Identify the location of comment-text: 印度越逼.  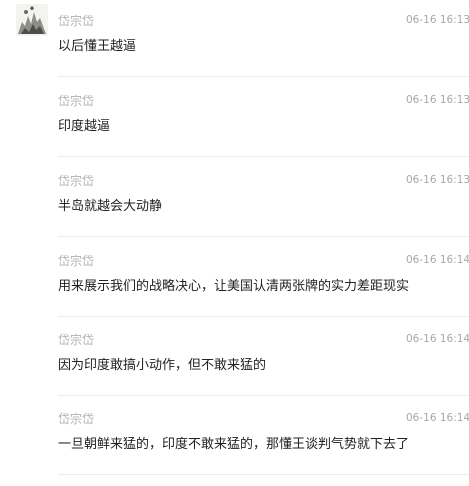
(84, 126).